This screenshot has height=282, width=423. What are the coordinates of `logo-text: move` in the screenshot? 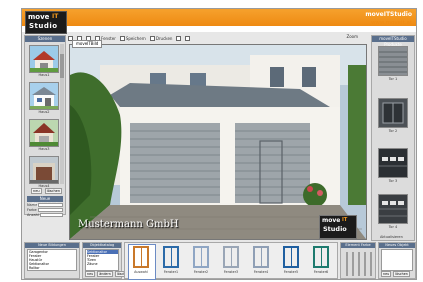 It's located at (39, 17).